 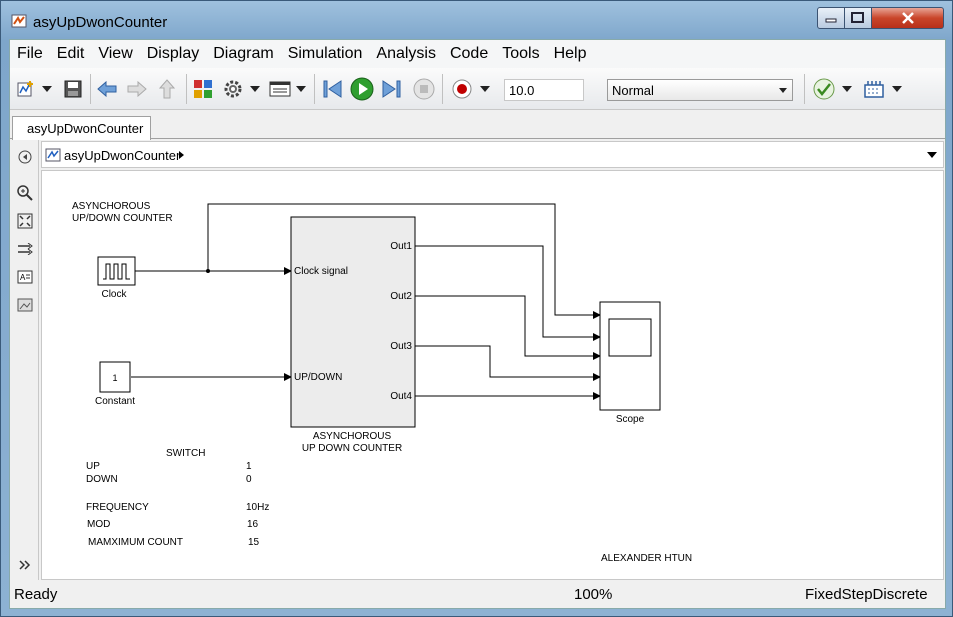 I want to click on window-title: asyUpDwonCounter, so click(x=100, y=22).